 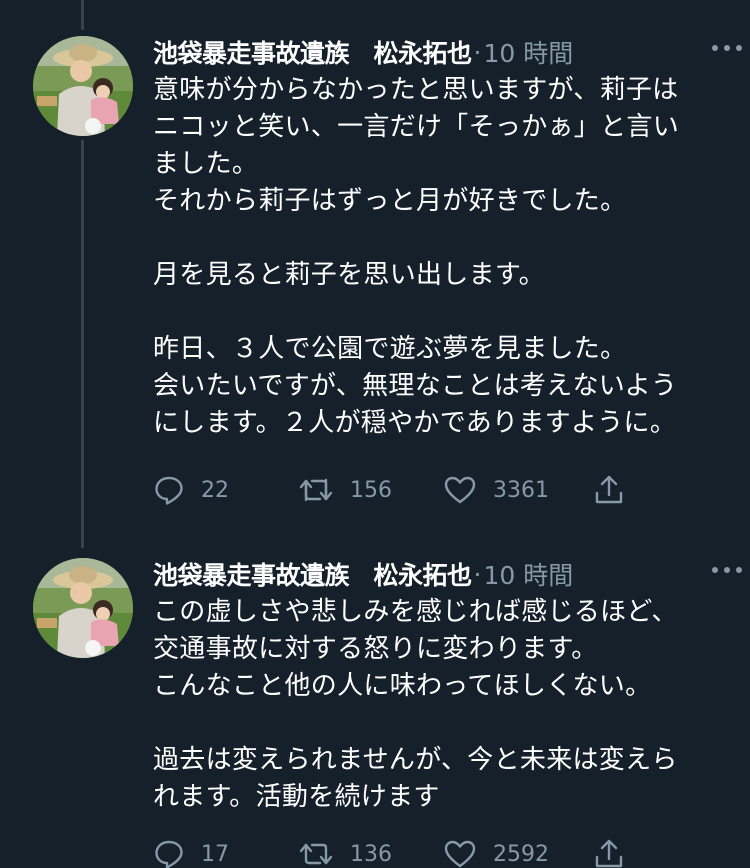 I want to click on action-bar: 22 156 3361, so click(x=393, y=490).